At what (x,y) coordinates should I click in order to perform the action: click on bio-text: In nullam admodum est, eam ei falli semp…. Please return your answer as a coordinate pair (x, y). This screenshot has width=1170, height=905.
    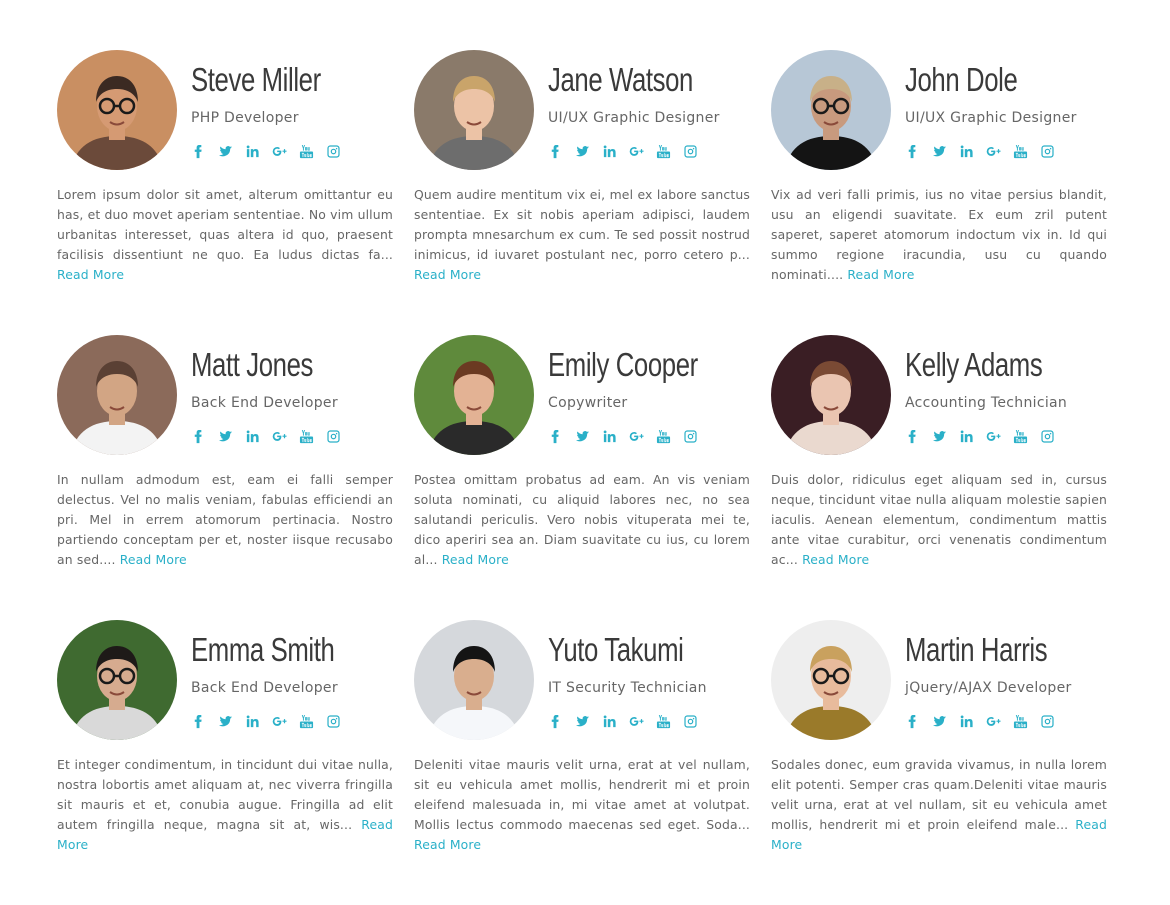
    Looking at the image, I should click on (225, 519).